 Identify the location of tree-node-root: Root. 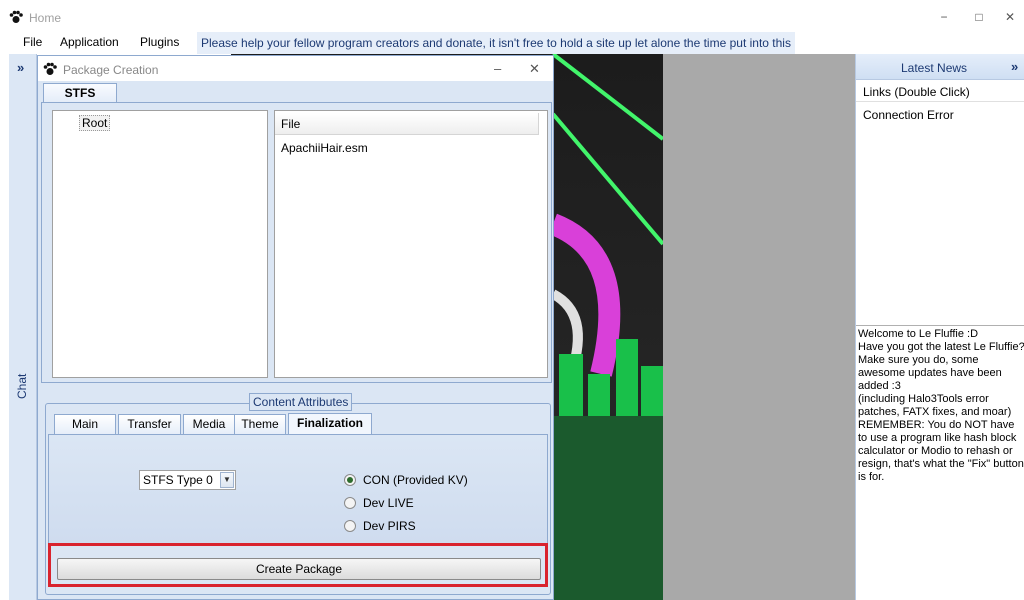
(95, 123).